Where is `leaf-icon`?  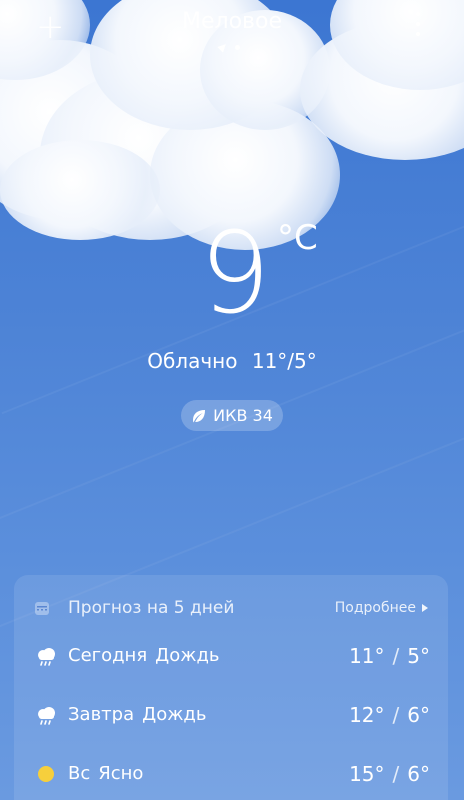
leaf-icon is located at coordinates (199, 415).